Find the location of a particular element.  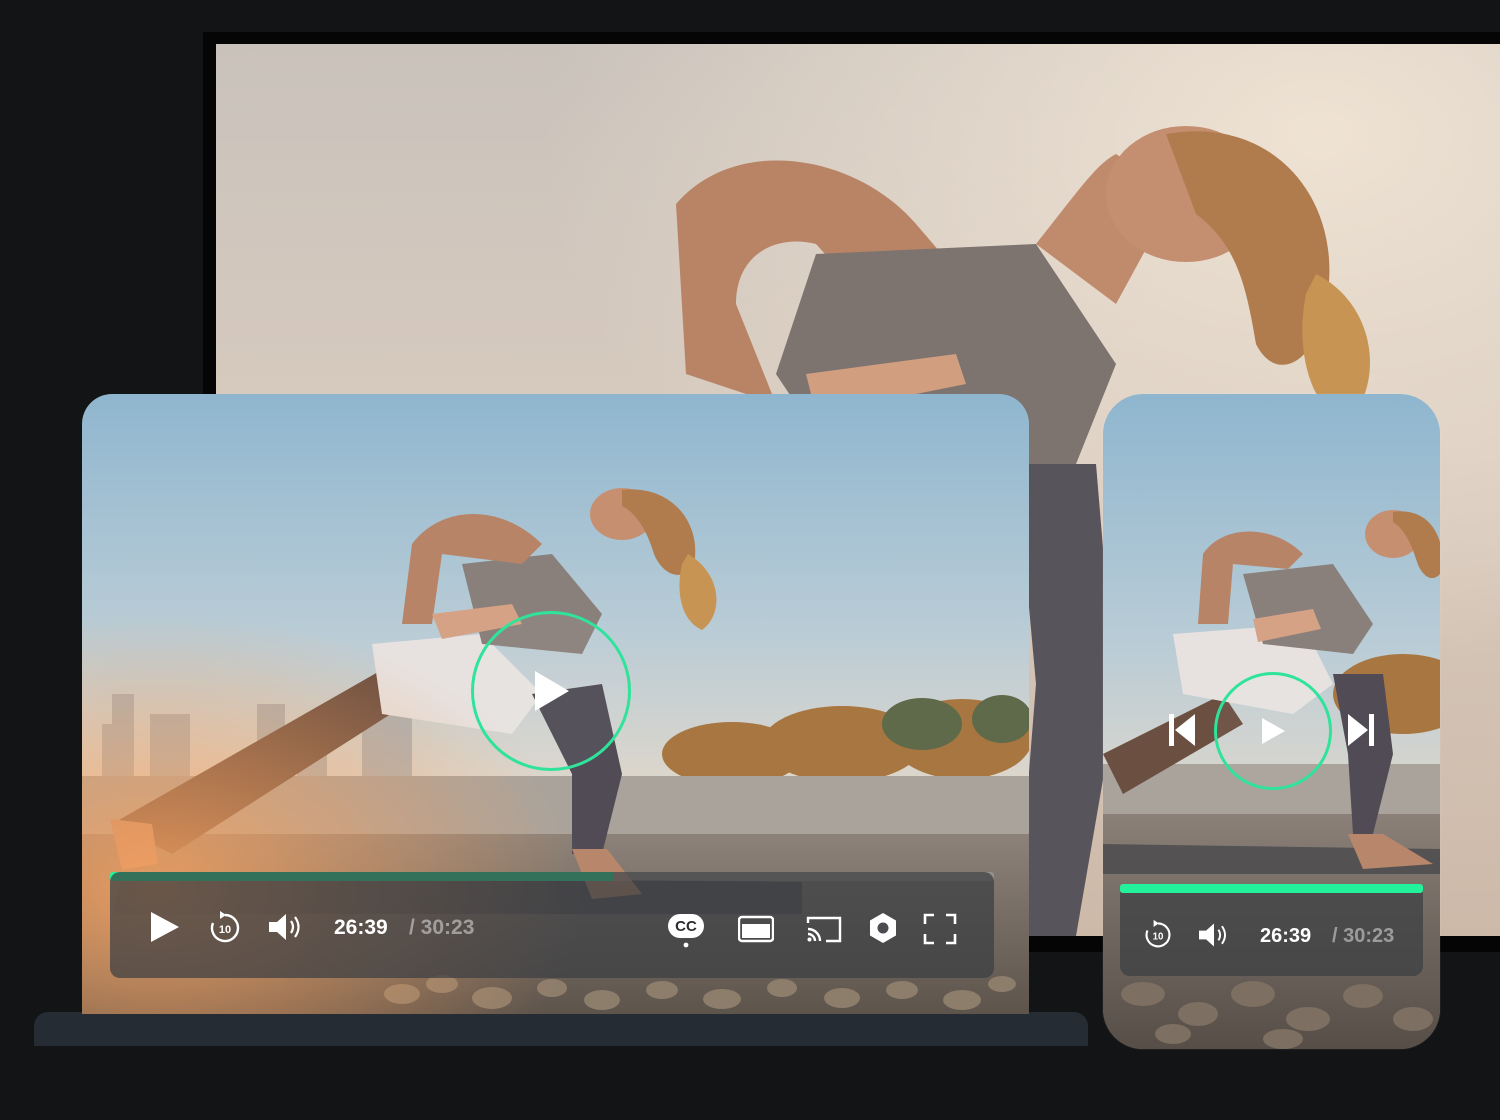

phone-video-player: 10 26:39 / 30:23 is located at coordinates (1271, 721).